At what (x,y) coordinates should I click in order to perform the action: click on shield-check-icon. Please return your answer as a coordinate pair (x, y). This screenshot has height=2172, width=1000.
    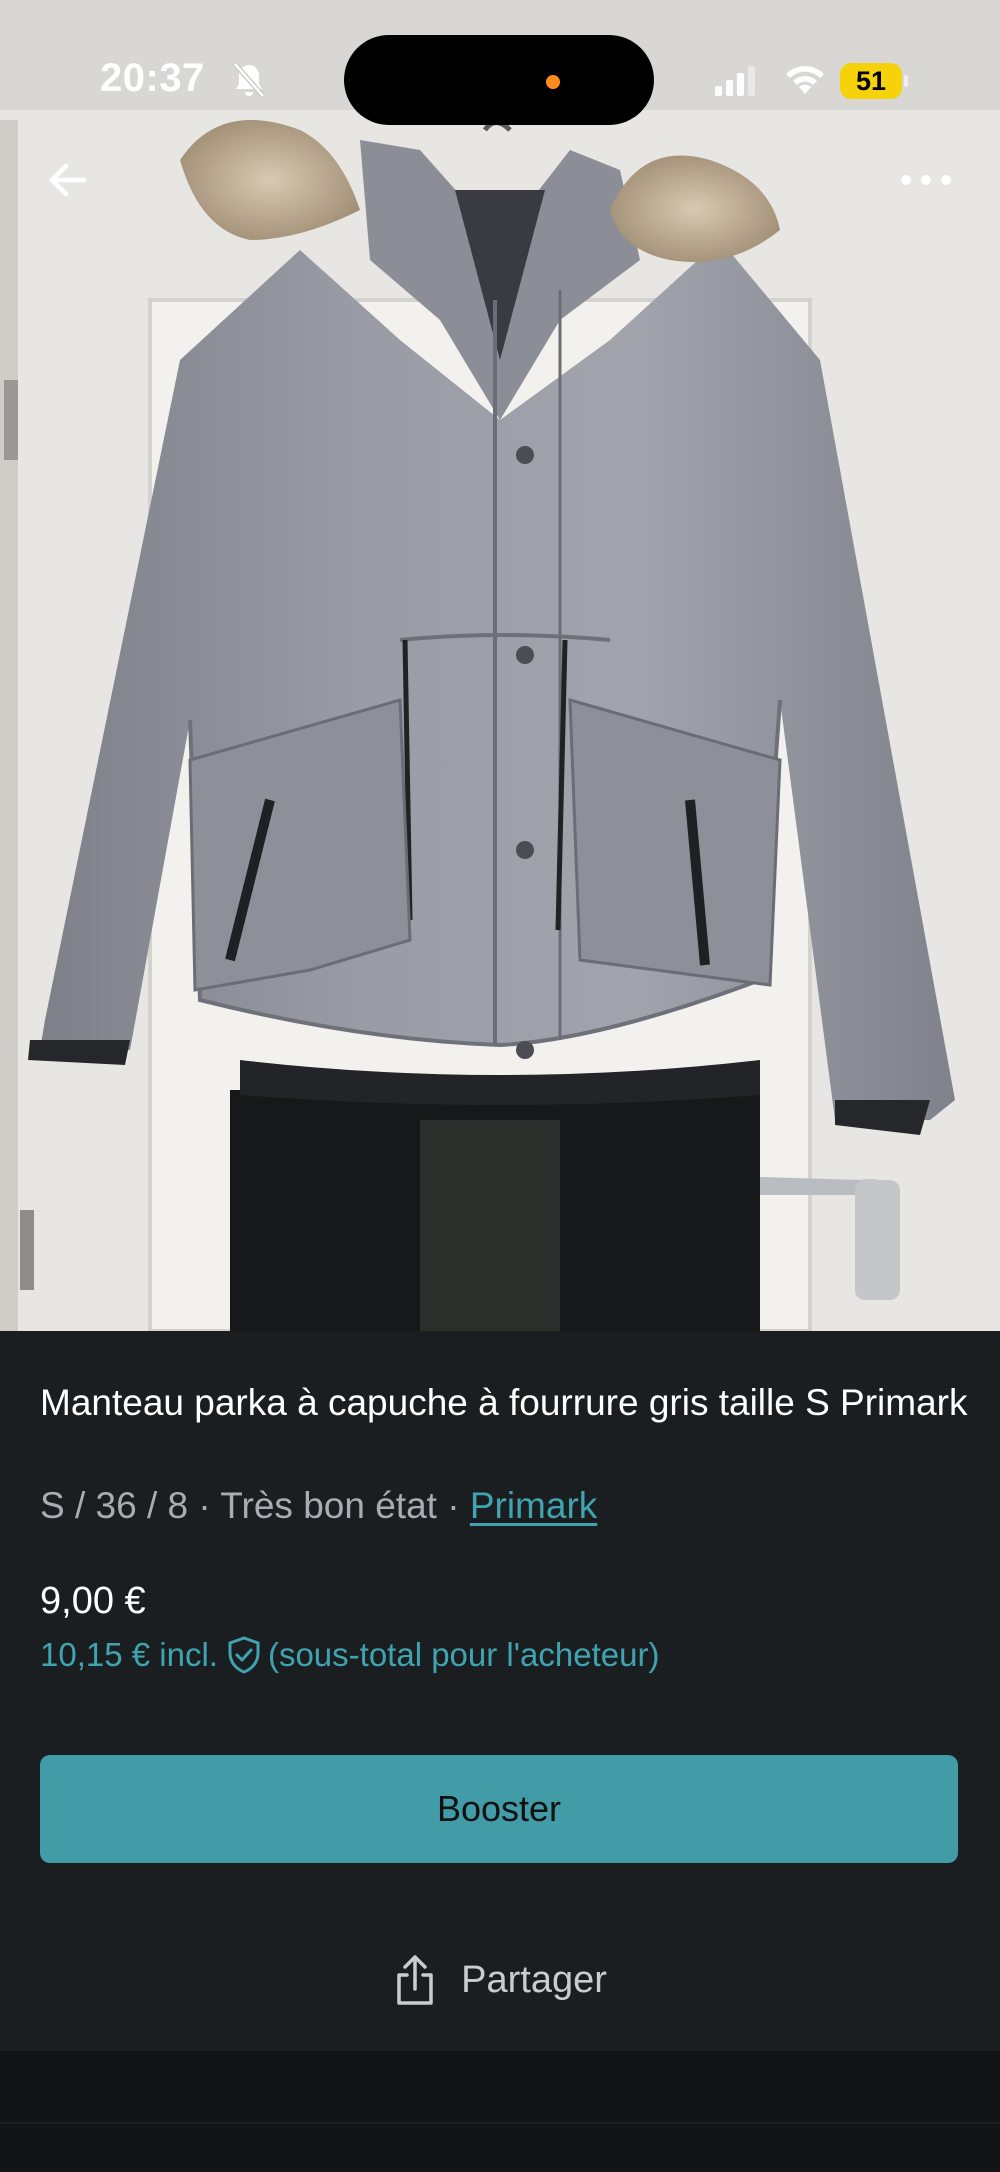
    Looking at the image, I should click on (244, 1655).